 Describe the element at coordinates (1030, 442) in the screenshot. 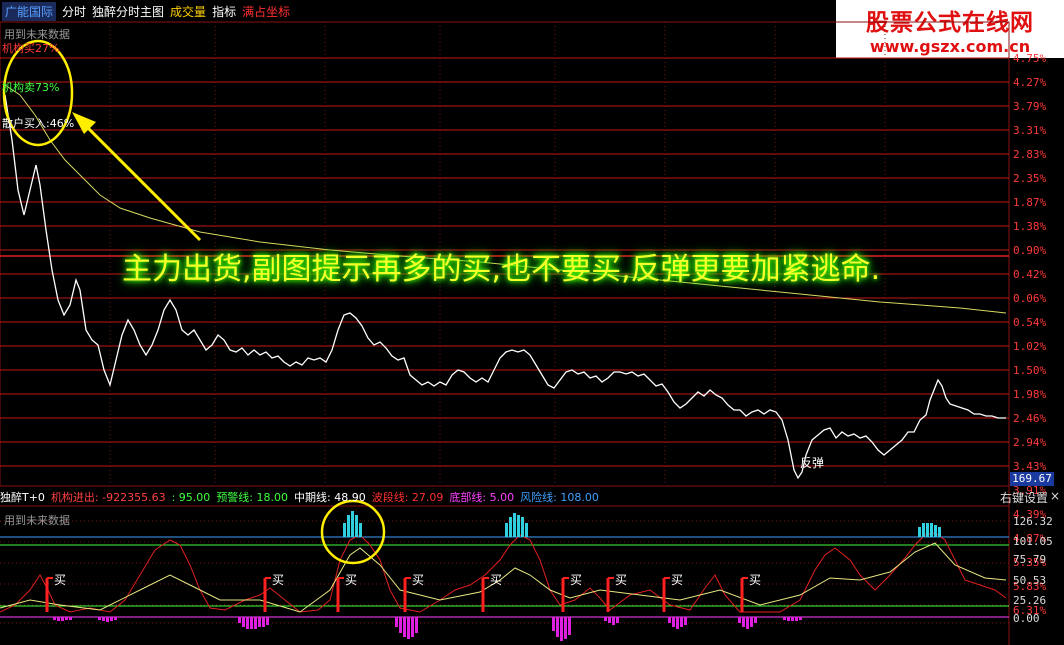

I see `main-y-label: 2.94%` at that location.